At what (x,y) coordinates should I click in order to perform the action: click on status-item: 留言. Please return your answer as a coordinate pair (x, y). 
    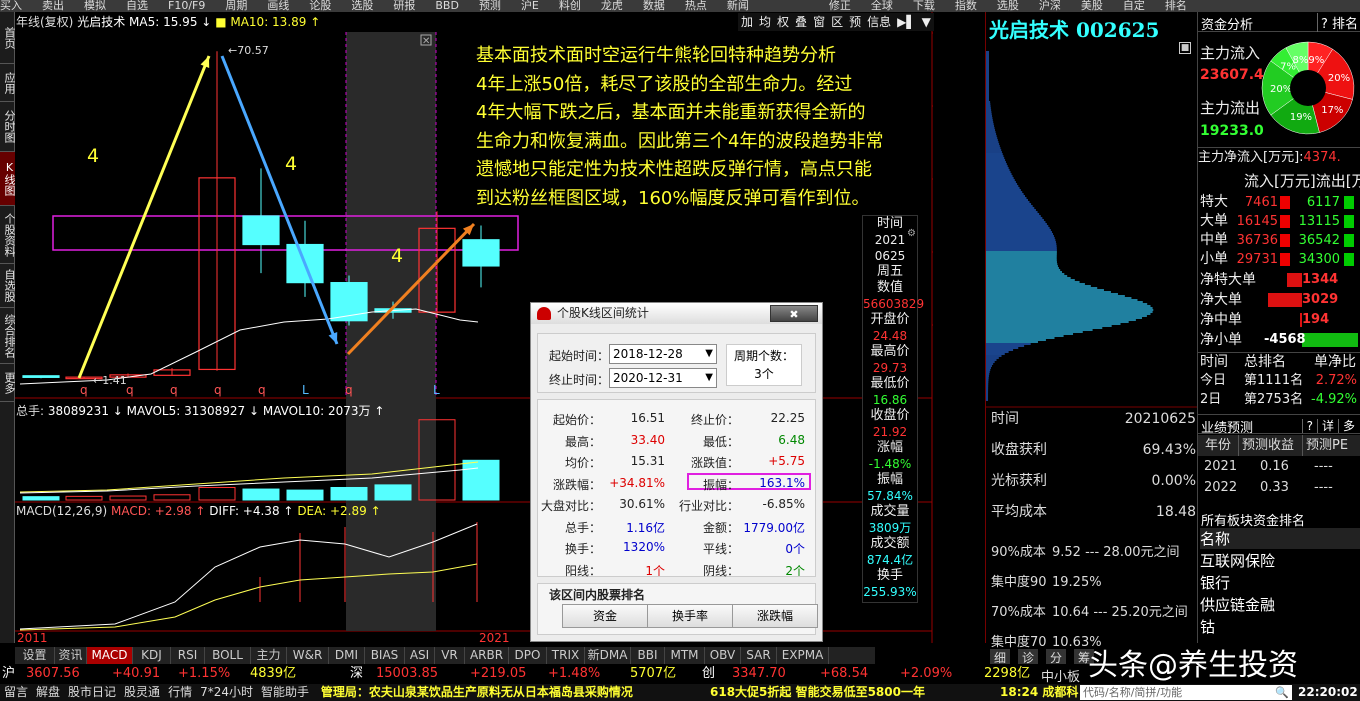
    Looking at the image, I should click on (16, 692).